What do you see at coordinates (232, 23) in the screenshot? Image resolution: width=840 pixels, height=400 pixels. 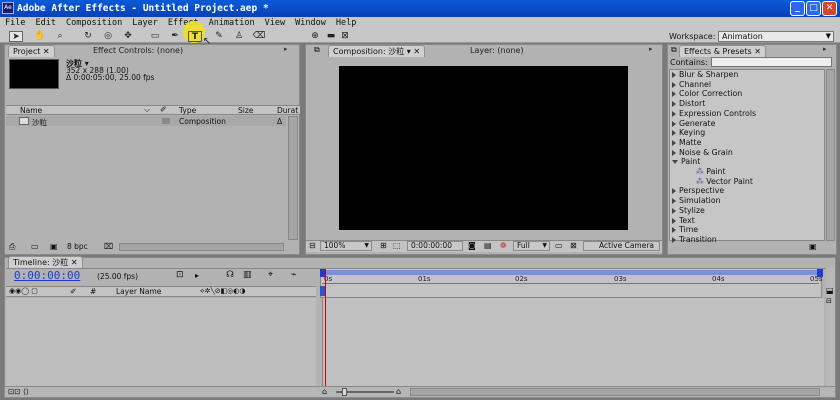 I see `menu-animation: Animation` at bounding box center [232, 23].